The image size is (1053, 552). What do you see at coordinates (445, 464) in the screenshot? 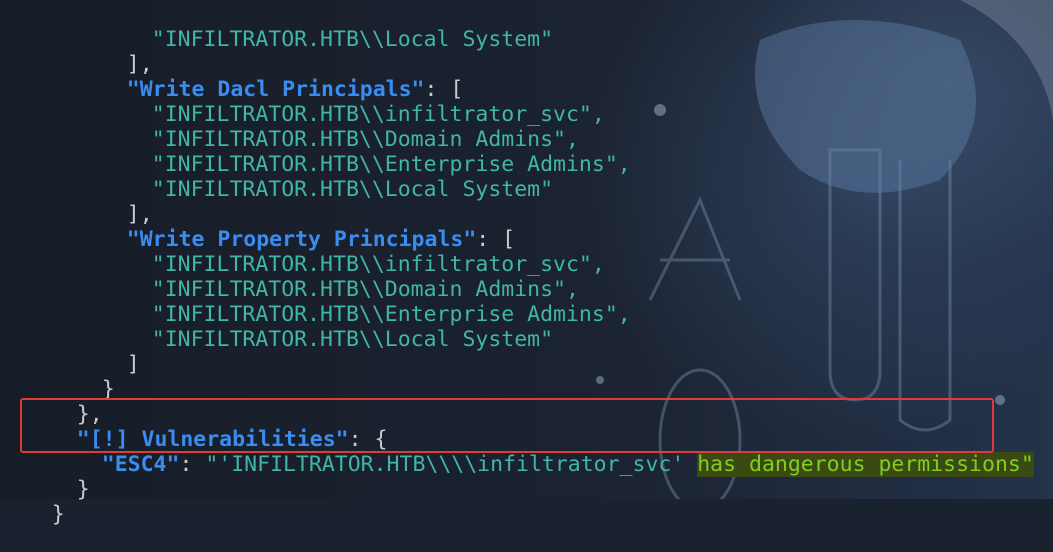
I see `string-value: "'INFILTRATOR.HTB\\\\infiltrator_svc'` at bounding box center [445, 464].